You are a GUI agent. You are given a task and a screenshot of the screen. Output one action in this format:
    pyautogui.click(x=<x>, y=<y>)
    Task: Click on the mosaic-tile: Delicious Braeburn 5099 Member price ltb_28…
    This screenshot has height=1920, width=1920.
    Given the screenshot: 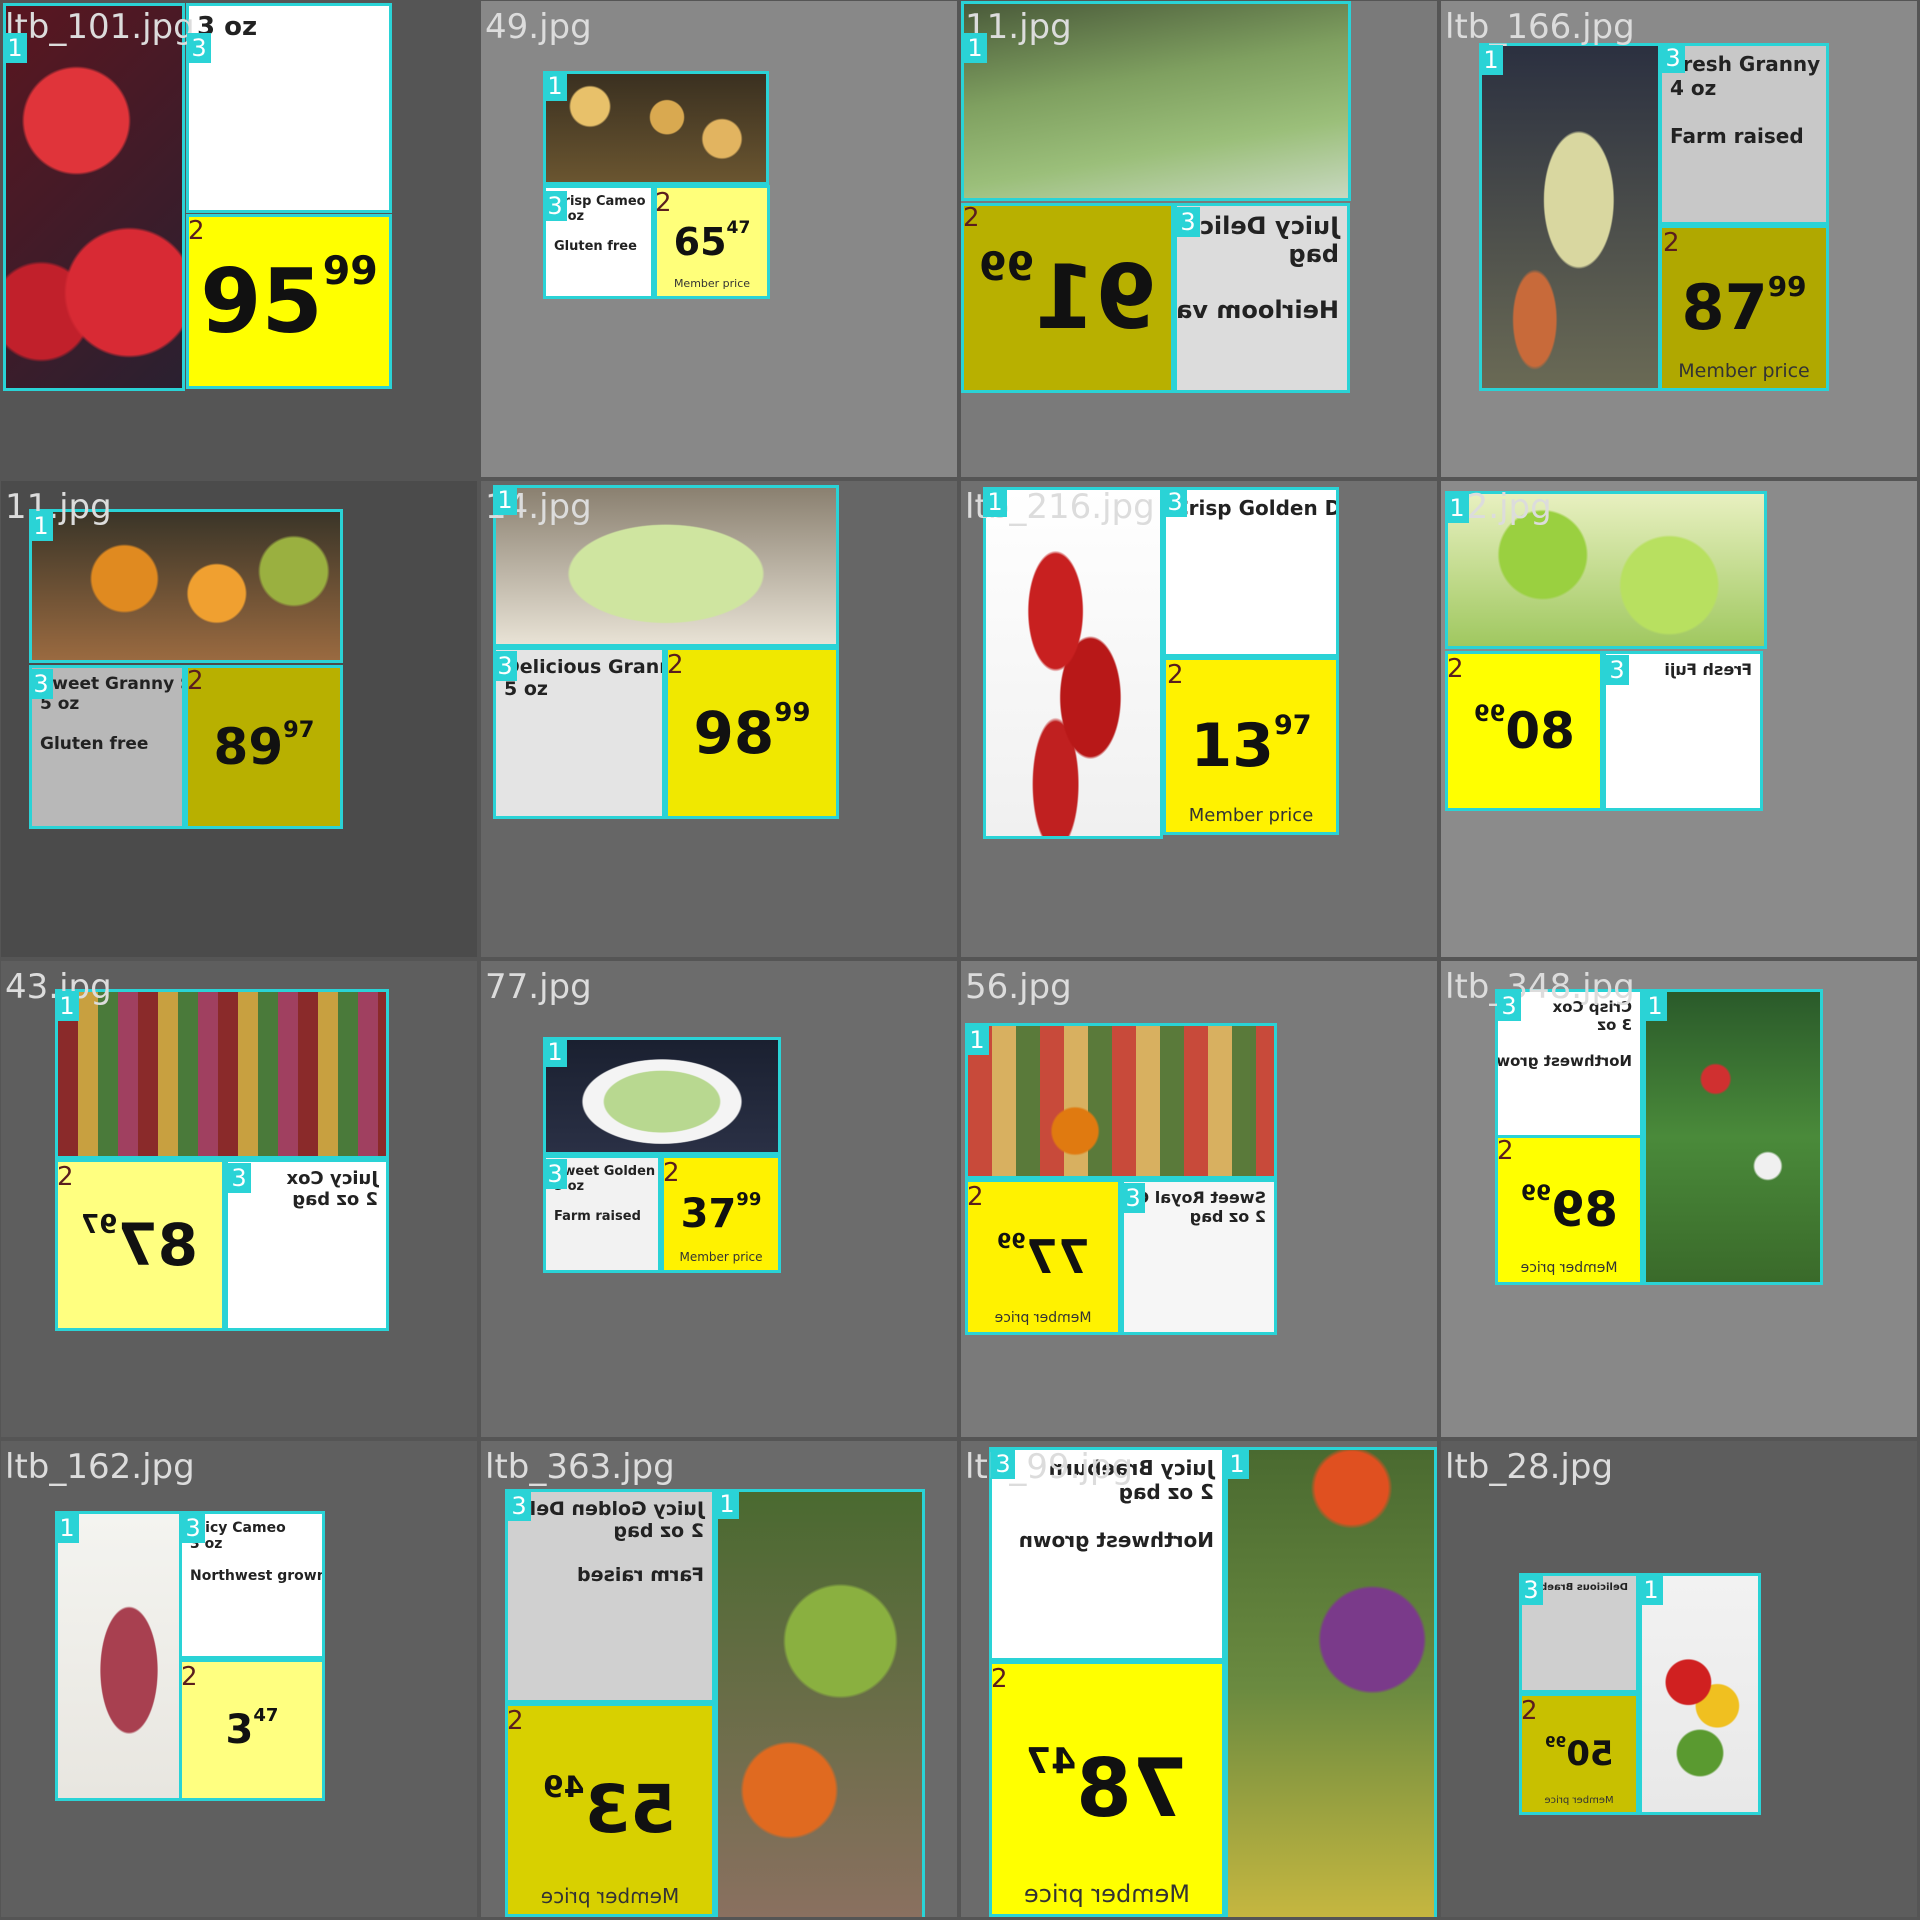 What is the action you would take?
    pyautogui.click(x=1679, y=1679)
    